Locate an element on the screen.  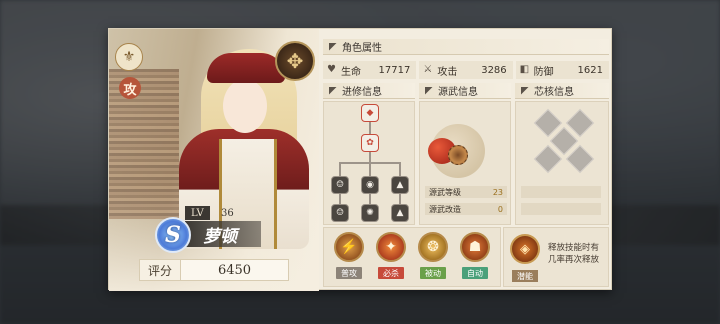
tree-node-branch-mid: ◉ is located at coordinates (370, 185).